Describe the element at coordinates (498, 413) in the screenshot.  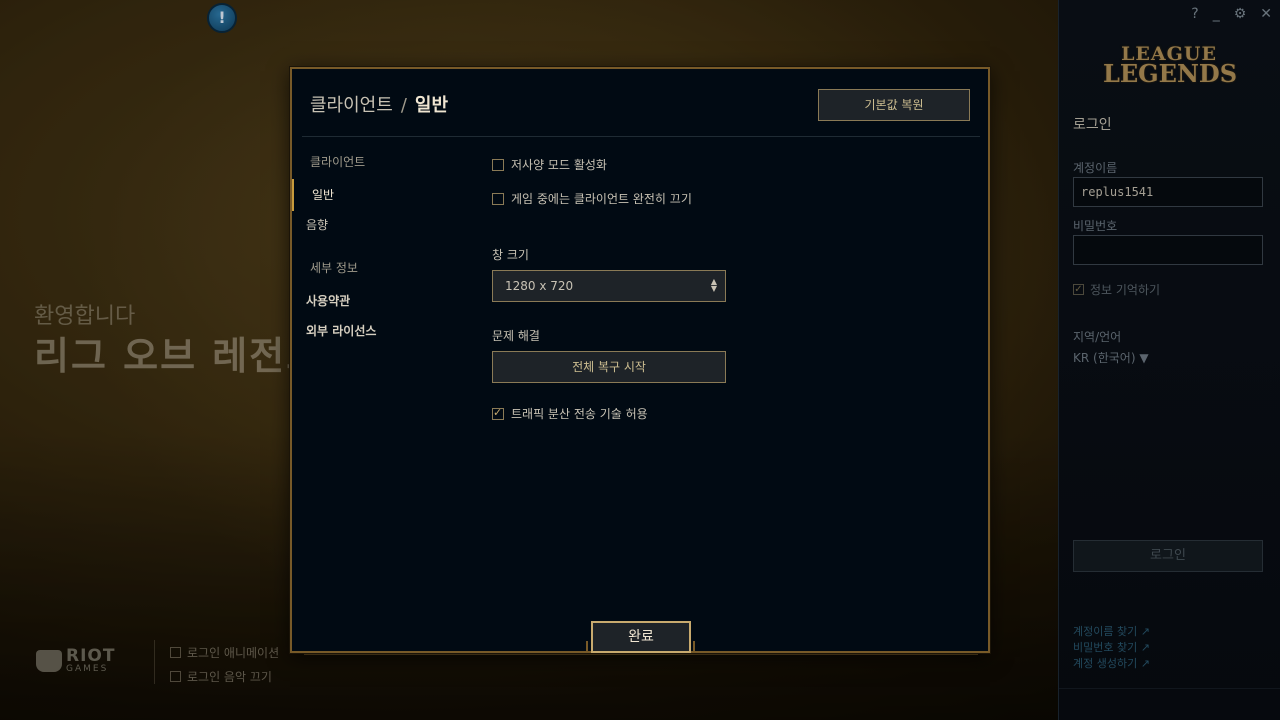
I see `checkbox-checked-icon` at that location.